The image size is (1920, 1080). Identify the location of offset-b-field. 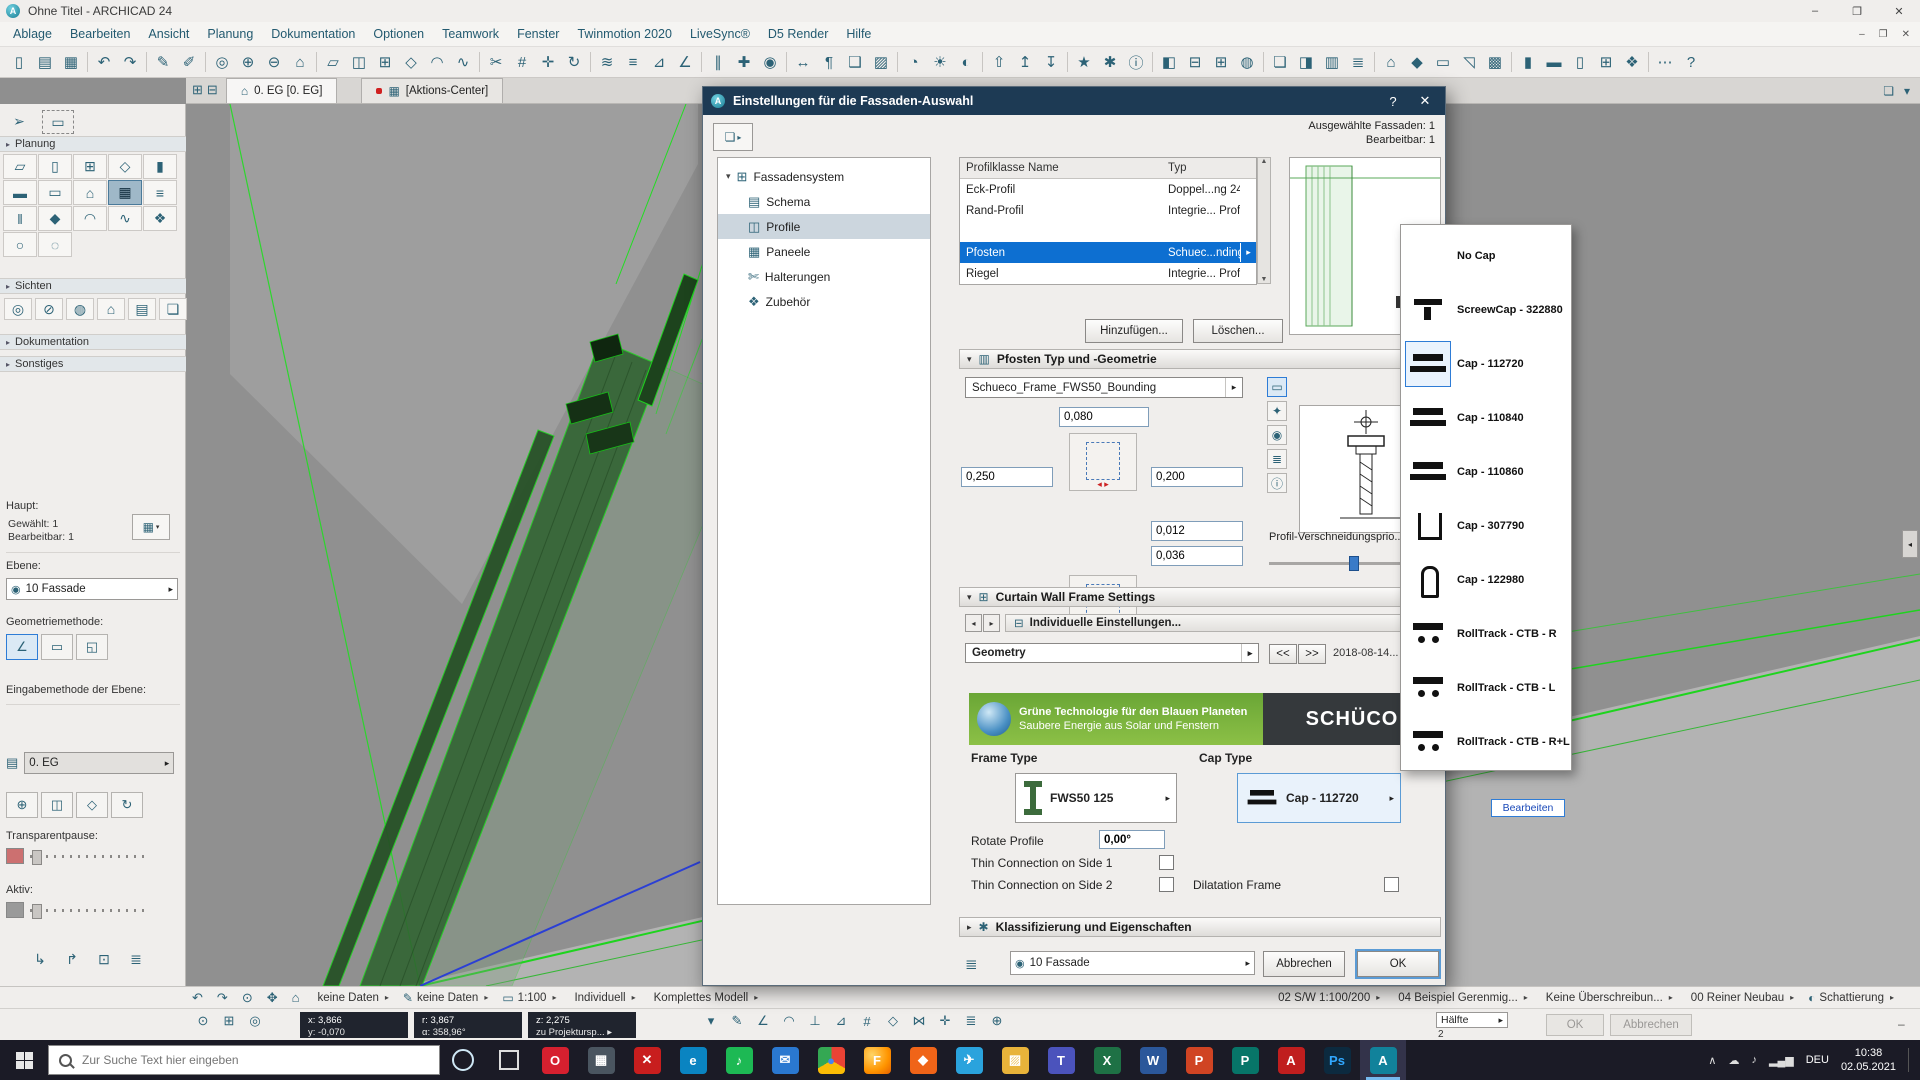
(1197, 556).